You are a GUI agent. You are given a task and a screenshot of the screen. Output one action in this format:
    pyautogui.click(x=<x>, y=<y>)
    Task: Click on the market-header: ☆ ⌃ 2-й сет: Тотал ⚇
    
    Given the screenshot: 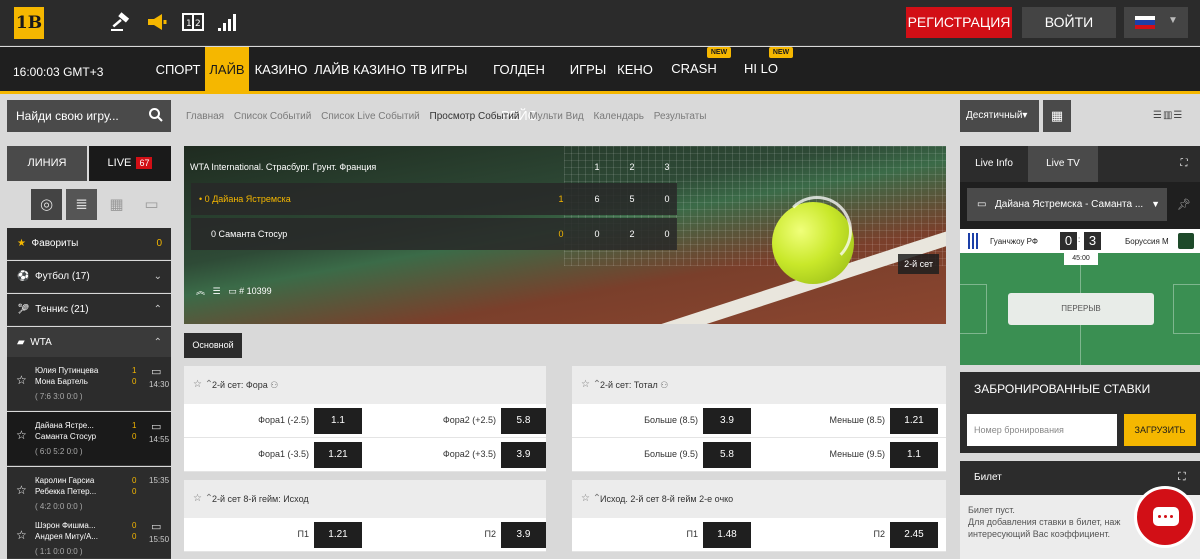 What is the action you would take?
    pyautogui.click(x=759, y=385)
    